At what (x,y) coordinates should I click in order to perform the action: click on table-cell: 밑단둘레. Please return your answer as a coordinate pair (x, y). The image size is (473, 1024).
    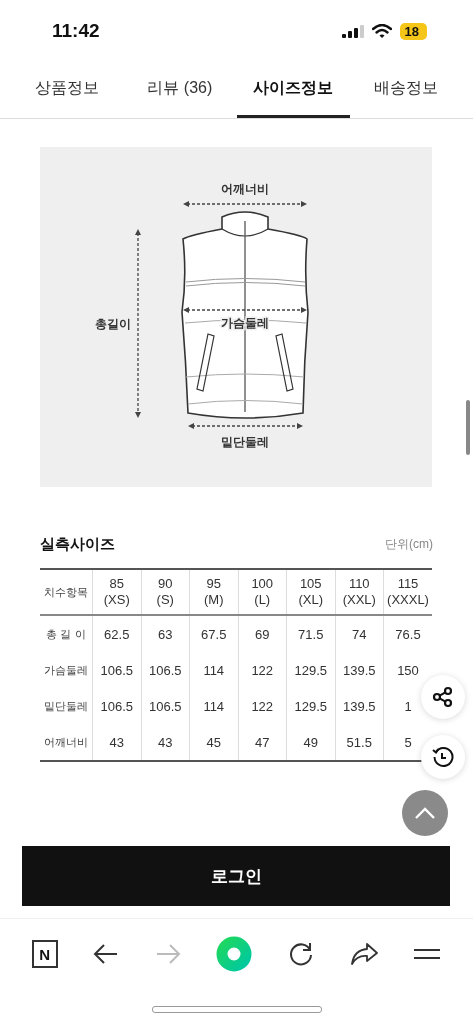
    Looking at the image, I should click on (66, 706).